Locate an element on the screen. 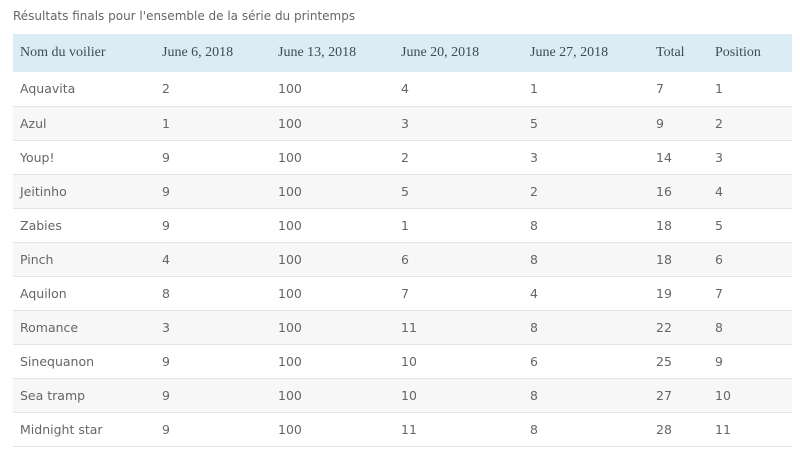 The image size is (800, 450). table-row: Midnight star 9 100 11 8 28 11 is located at coordinates (402, 429).